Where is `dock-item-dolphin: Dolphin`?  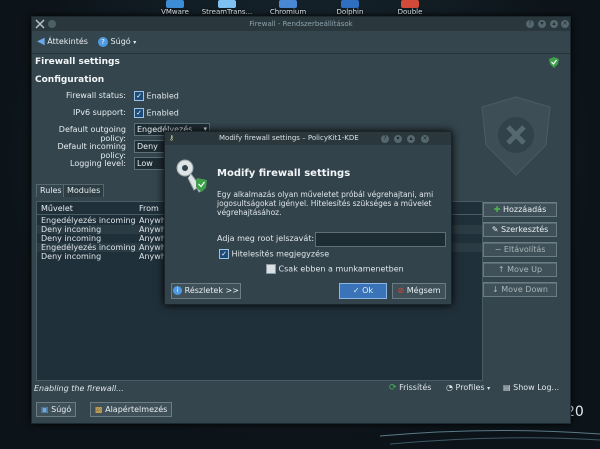 dock-item-dolphin: Dolphin is located at coordinates (350, 8).